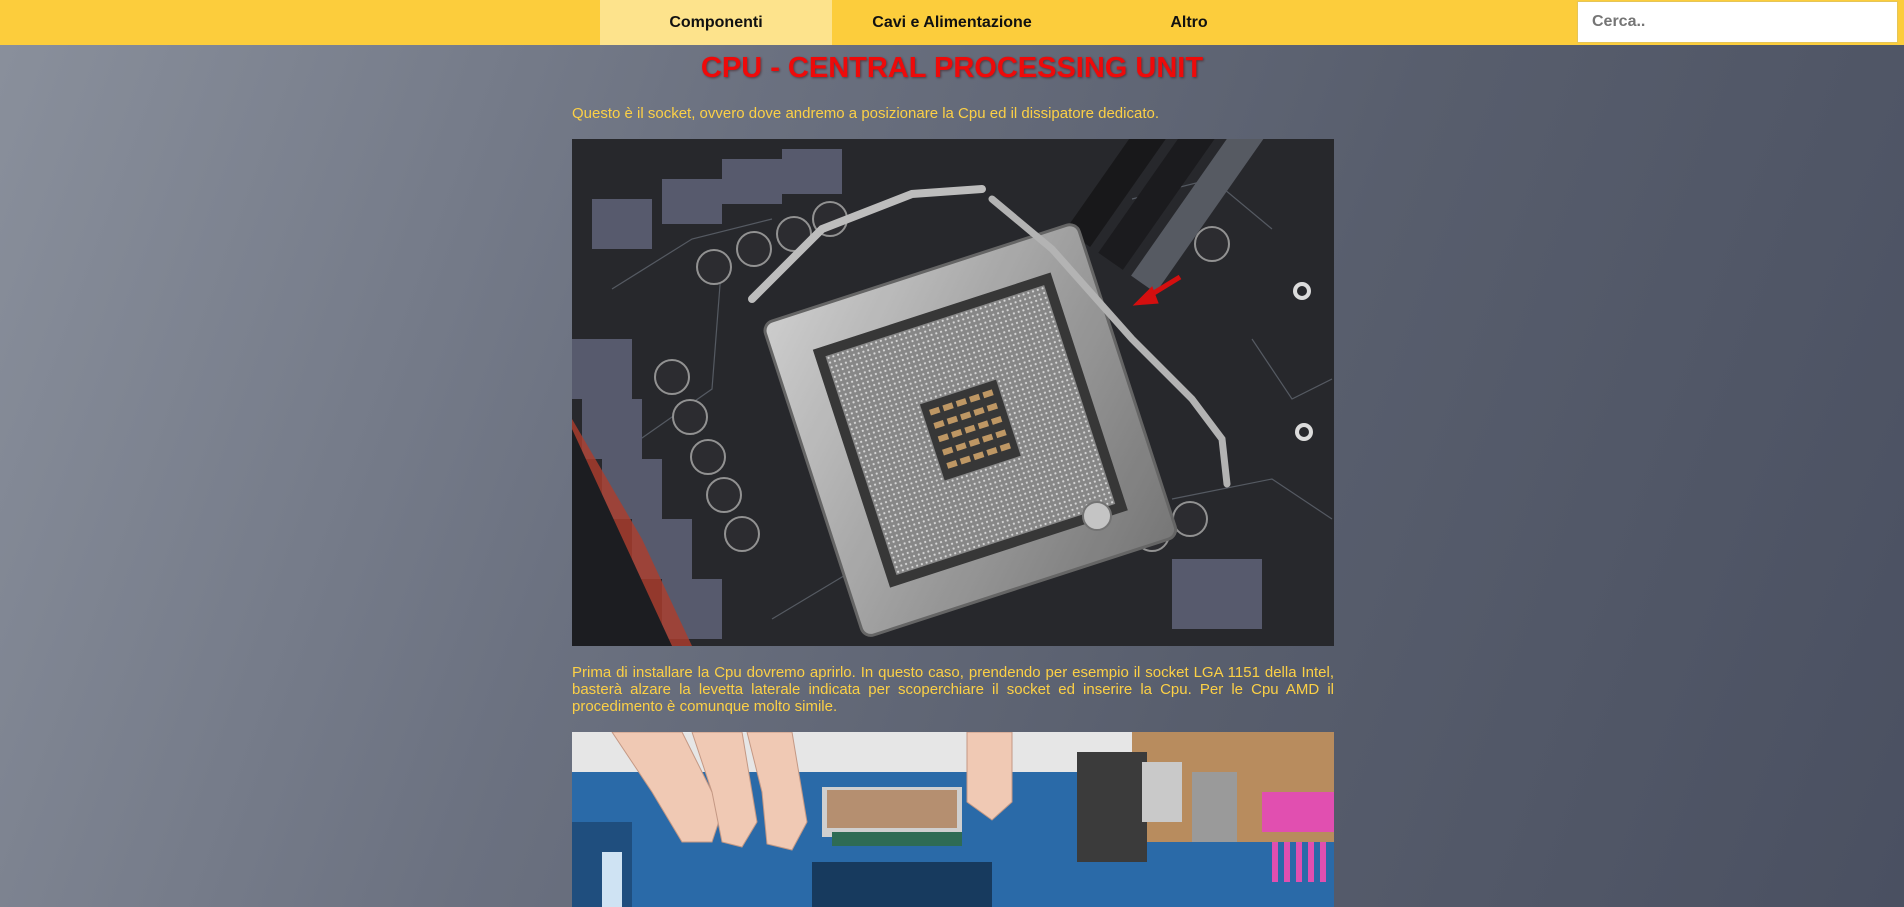 The height and width of the screenshot is (907, 1904). Describe the element at coordinates (953, 819) in the screenshot. I see `cpu-installation-image` at that location.